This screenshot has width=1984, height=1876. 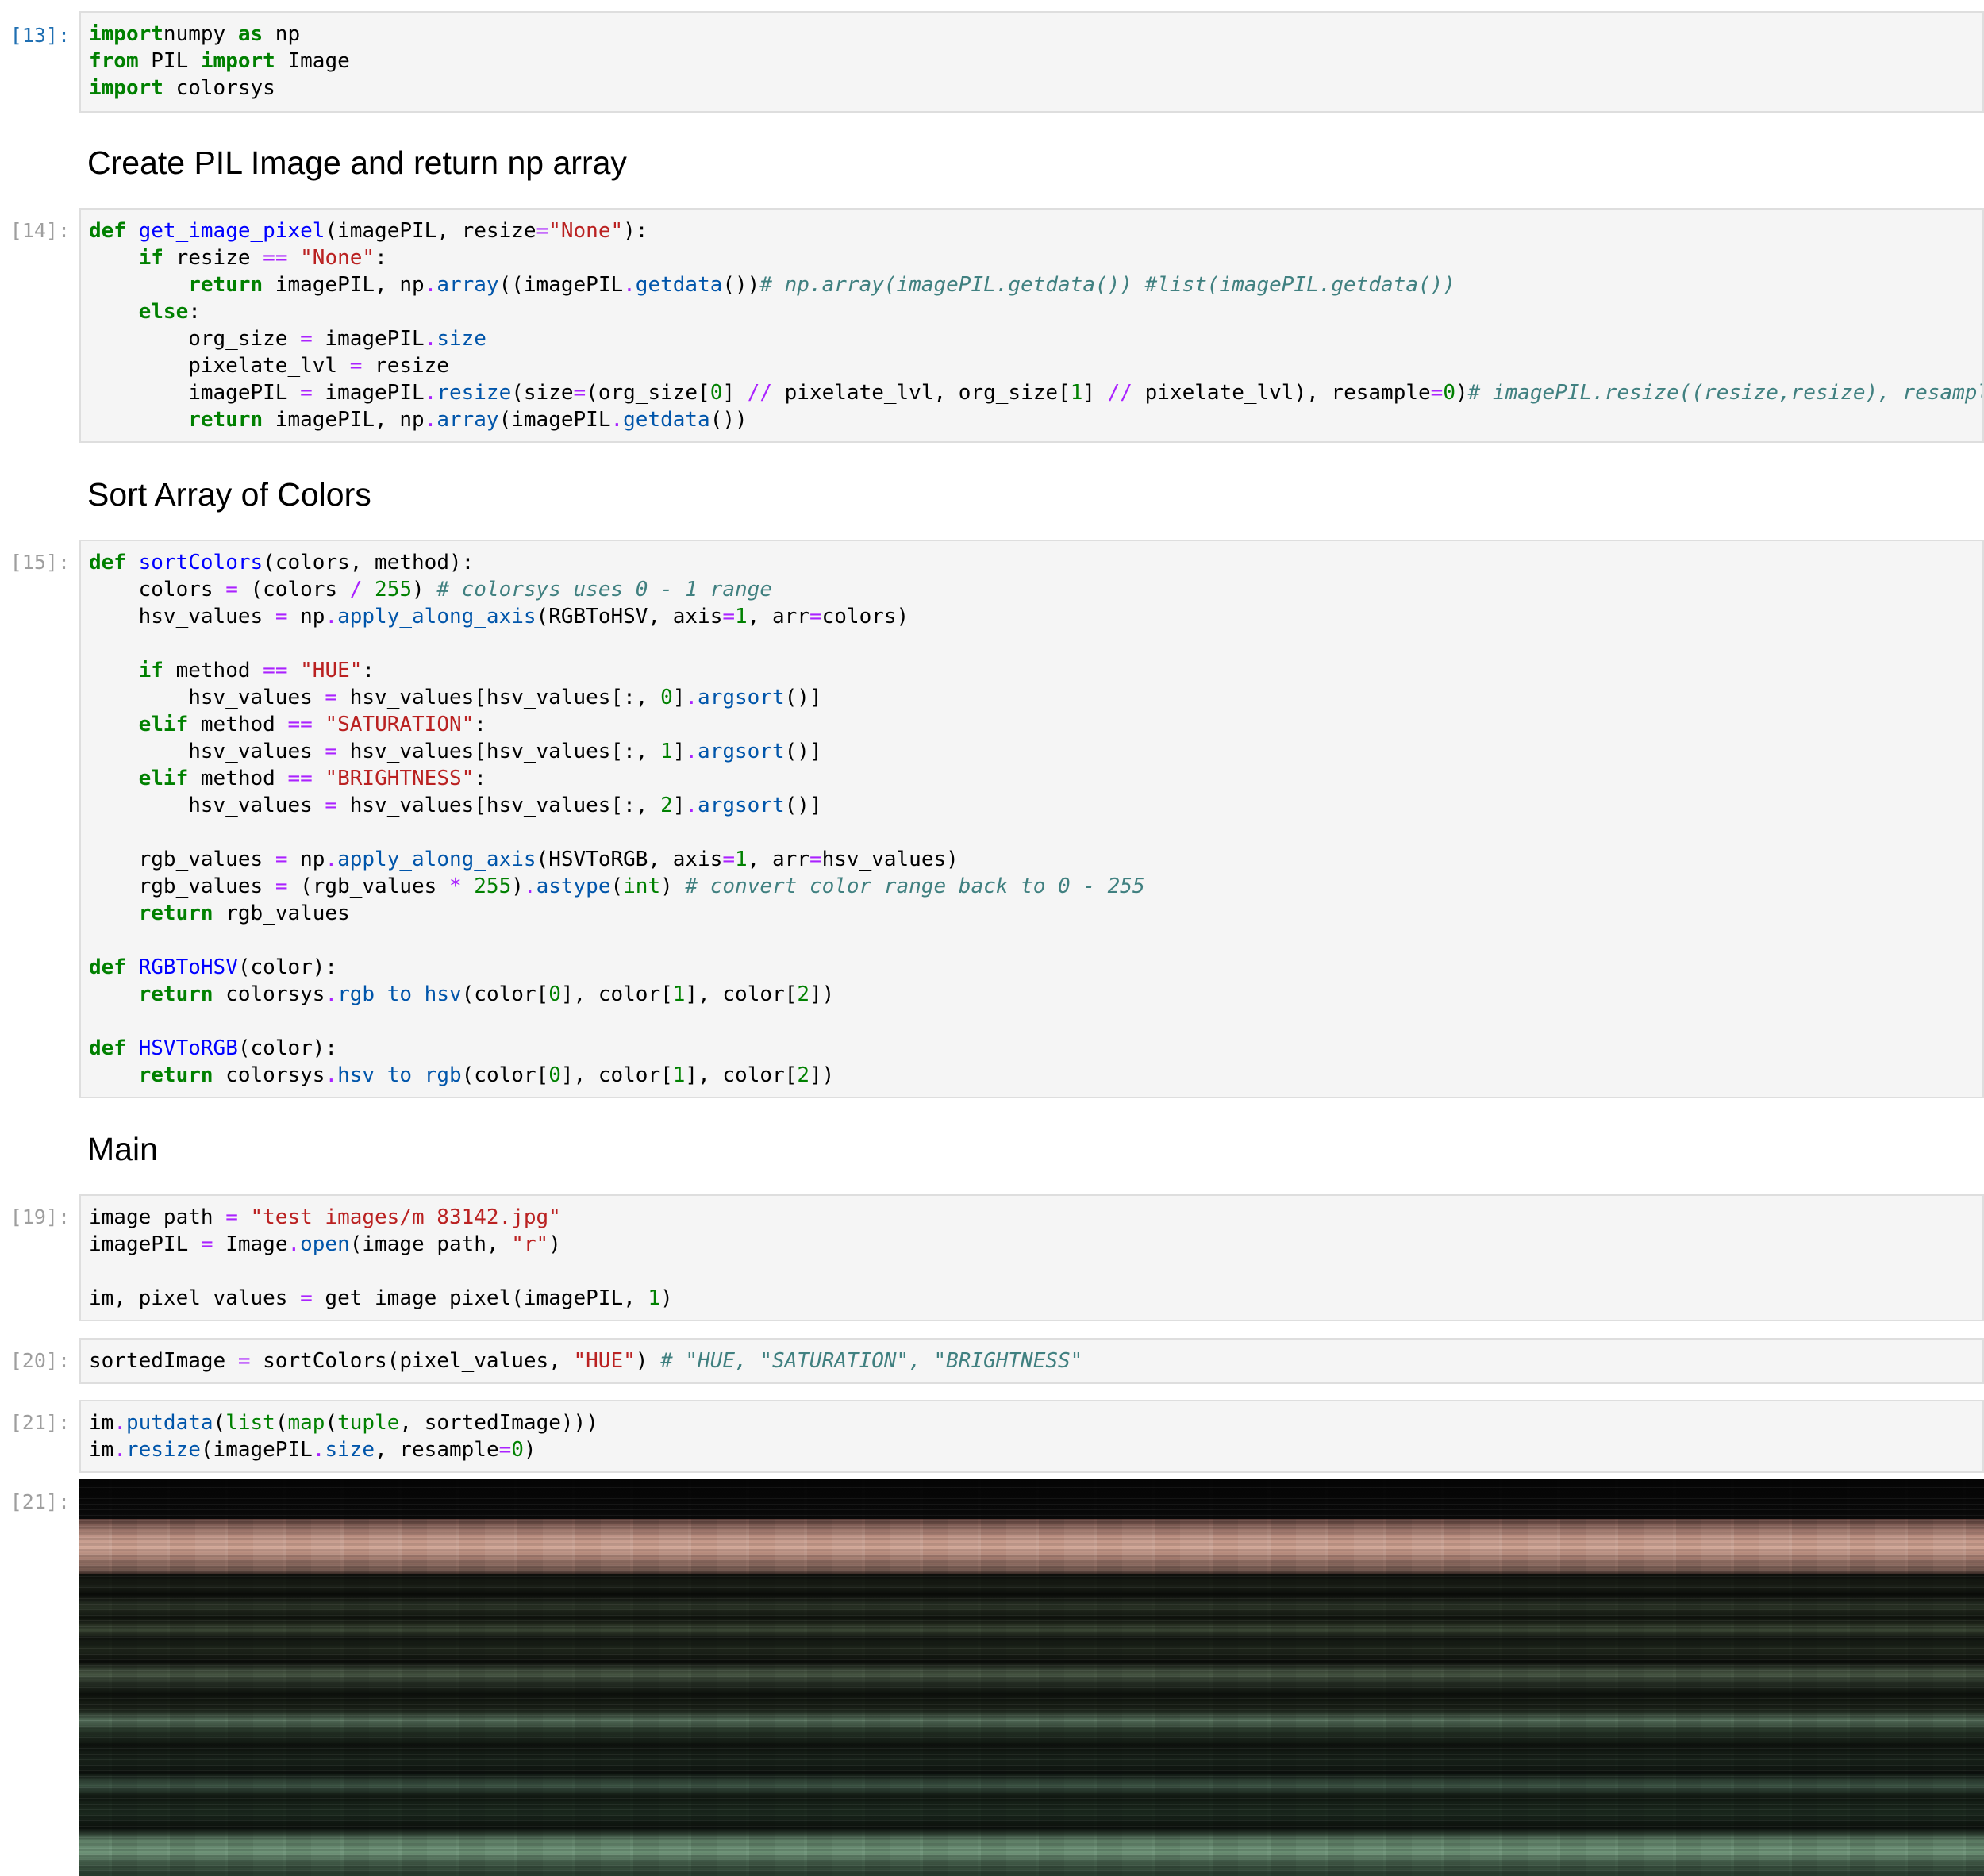 I want to click on code-token: ], so click(x=679, y=697).